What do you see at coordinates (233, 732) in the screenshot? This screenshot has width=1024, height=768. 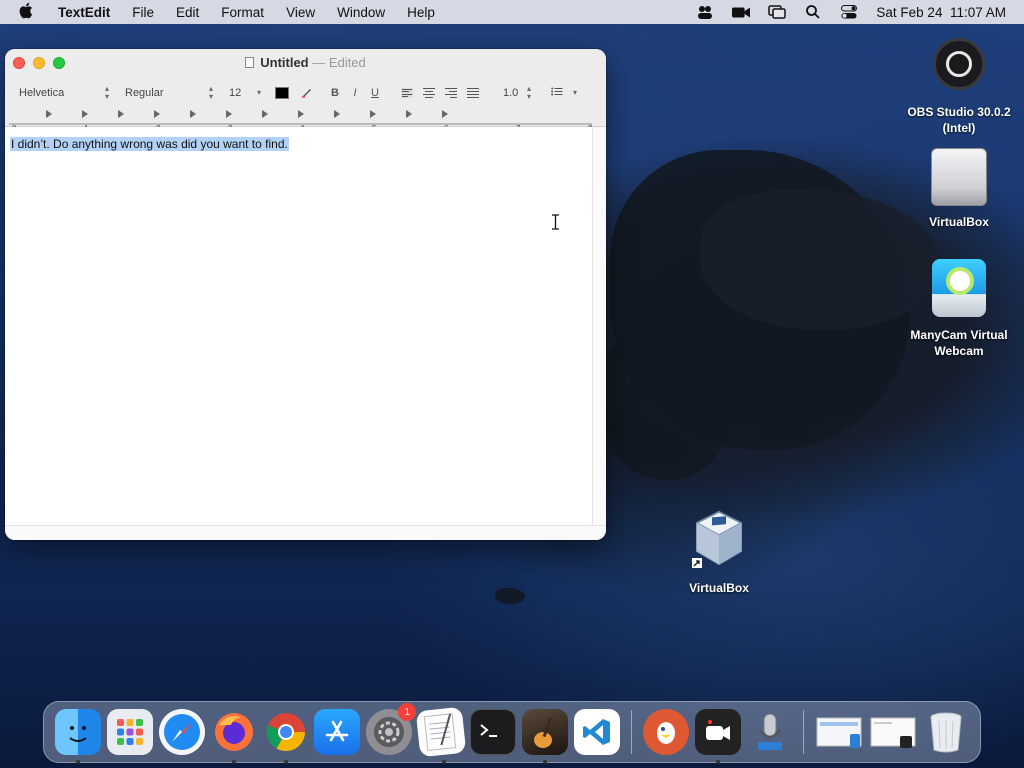 I see `firefox-icon` at bounding box center [233, 732].